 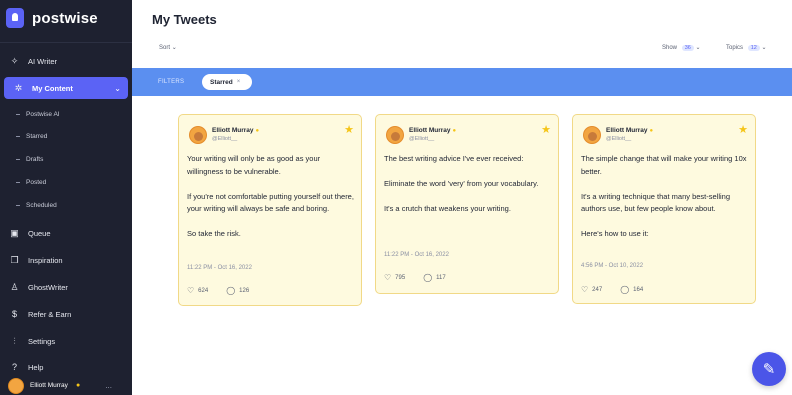 I want to click on sidebar-item-help: ? Help, so click(x=66, y=367).